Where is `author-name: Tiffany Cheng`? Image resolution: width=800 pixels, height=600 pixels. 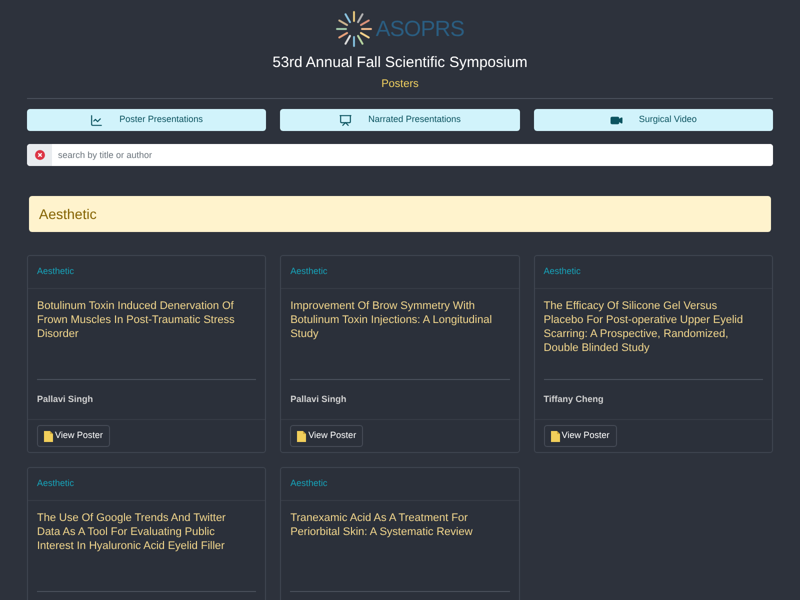
author-name: Tiffany Cheng is located at coordinates (574, 399).